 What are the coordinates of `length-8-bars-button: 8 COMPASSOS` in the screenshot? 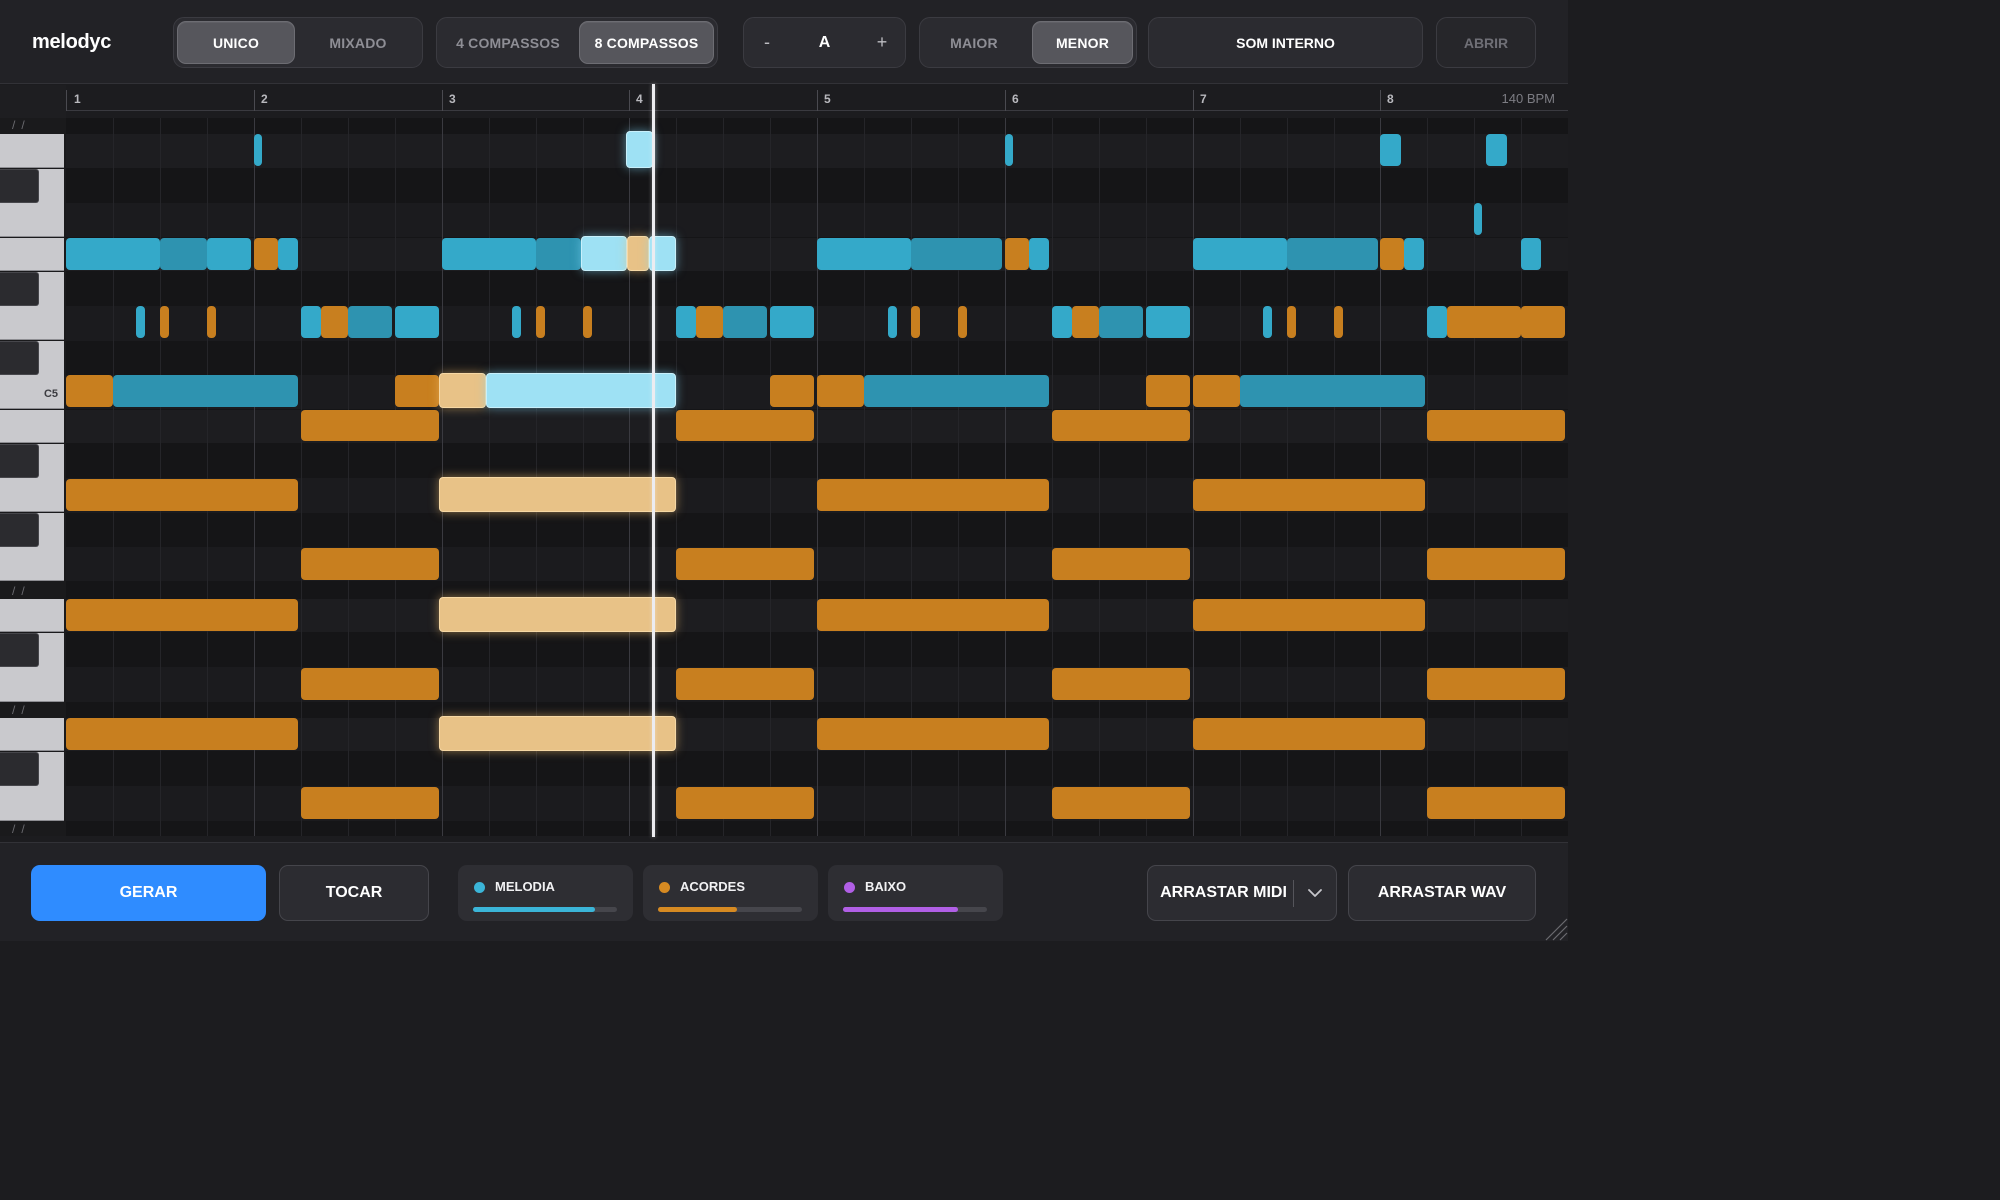 It's located at (646, 42).